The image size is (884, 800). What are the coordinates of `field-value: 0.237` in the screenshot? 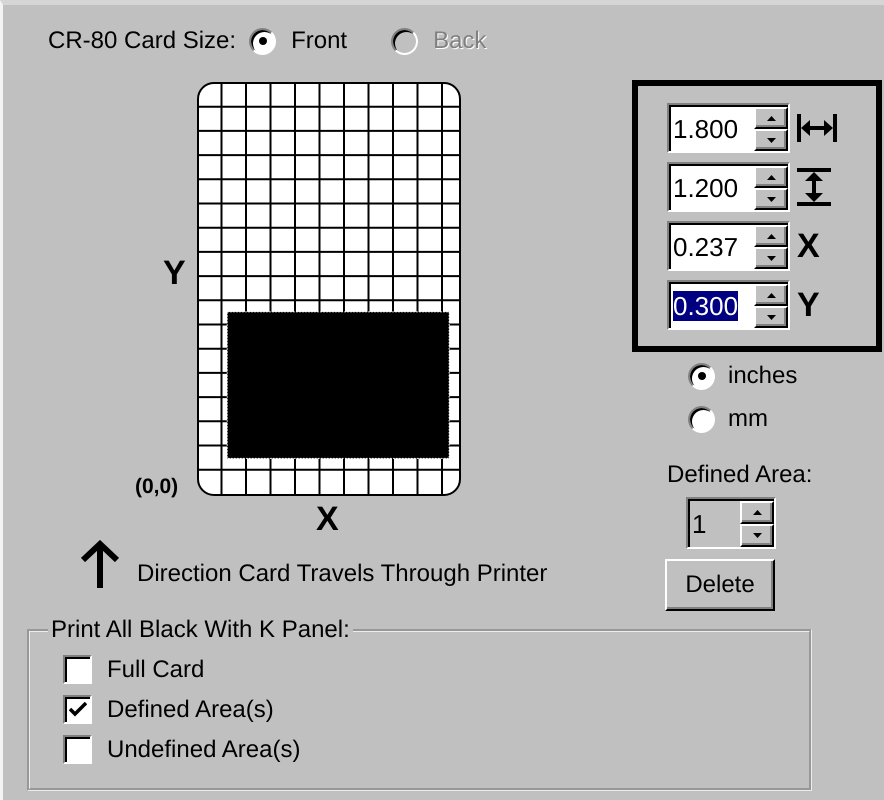 It's located at (705, 247).